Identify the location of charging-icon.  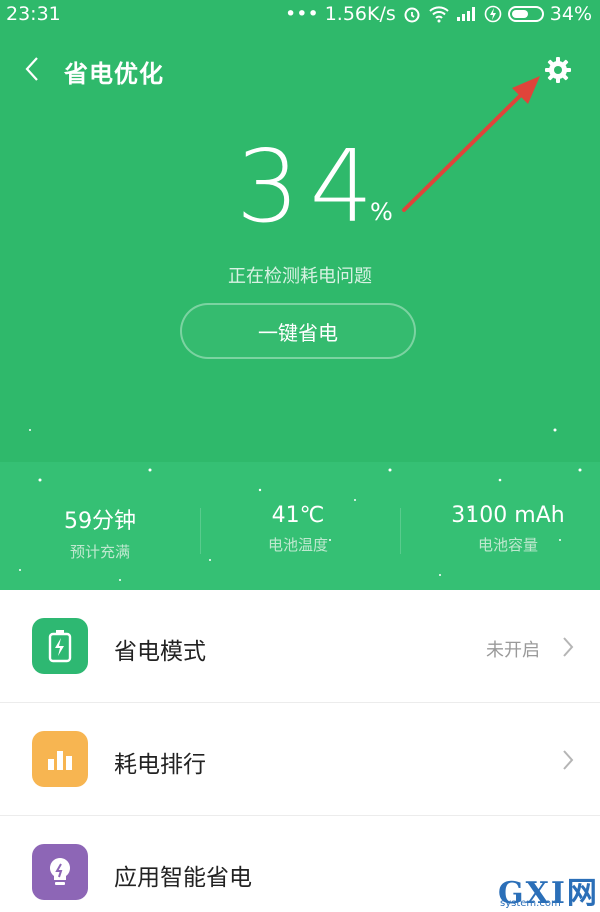
(493, 14).